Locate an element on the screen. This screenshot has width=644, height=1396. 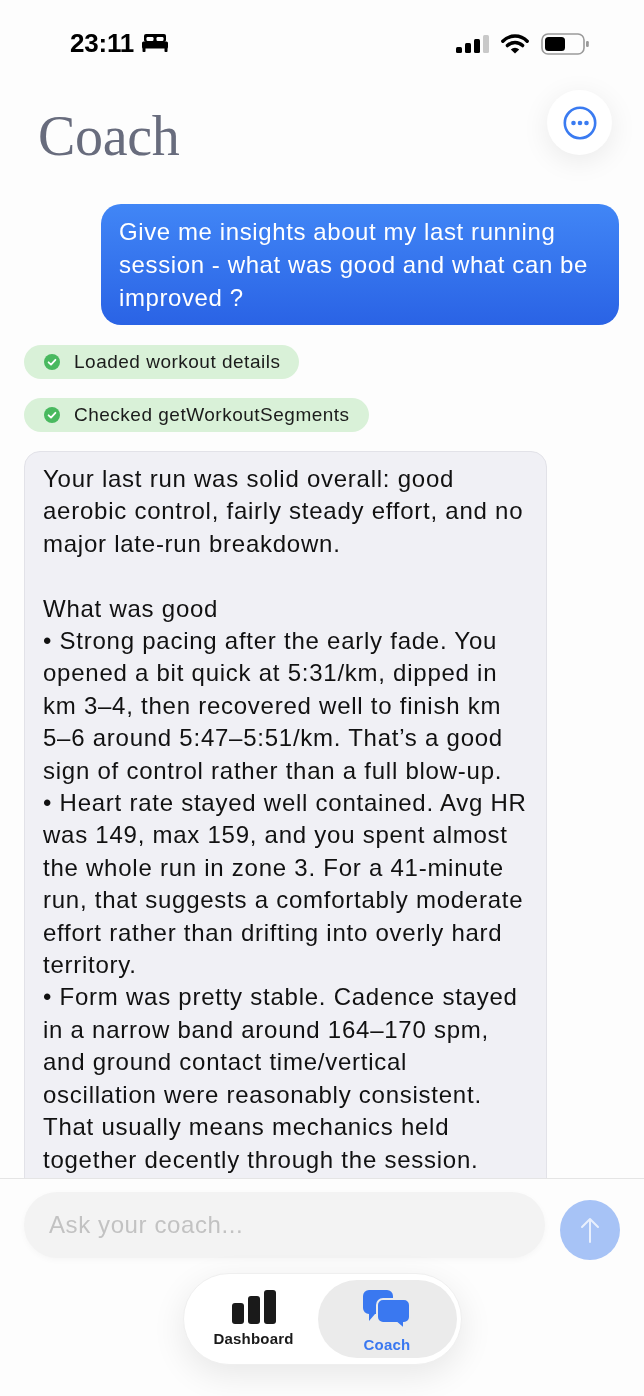
user-message: Give me insights about my last running session - what was good and what can be improved ? is located at coordinates (360, 264).